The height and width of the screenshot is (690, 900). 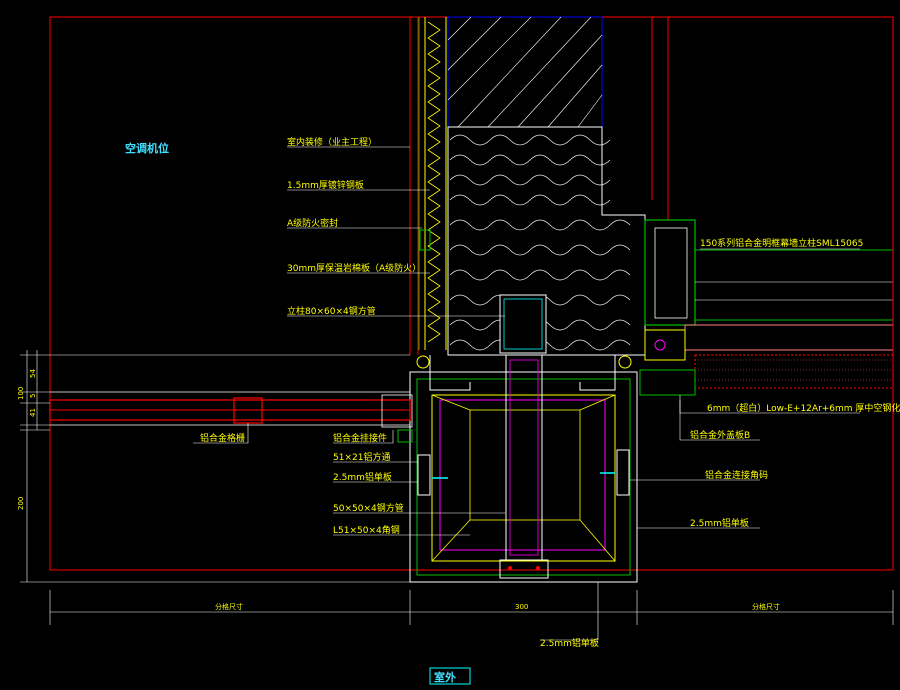 I want to click on interior-finish-label: 室内装修（业主工程）, so click(x=332, y=142).